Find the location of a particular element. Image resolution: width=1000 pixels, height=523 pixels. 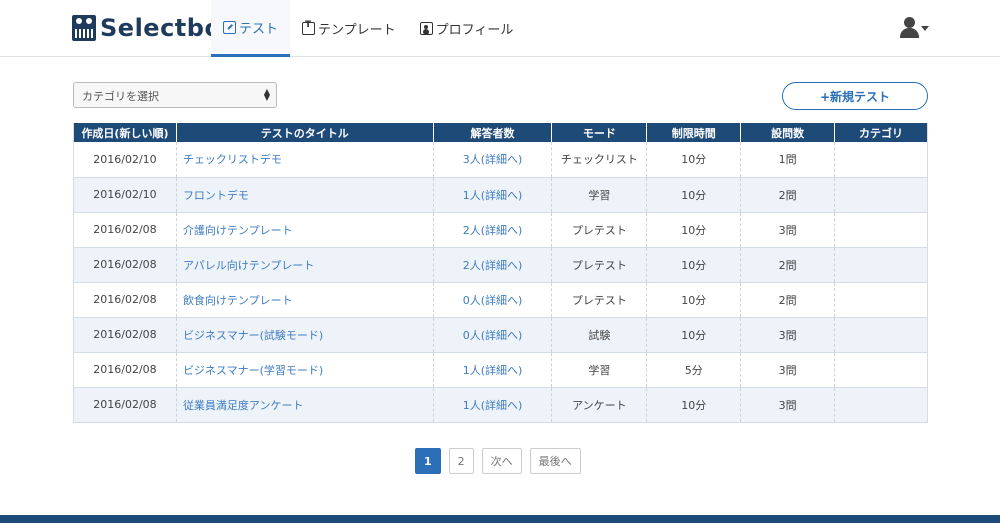

table-row: 2016/02/08 アパレル向けテンプレート 2人(詳細へ) プレテスト 10分 2問 is located at coordinates (500, 265).